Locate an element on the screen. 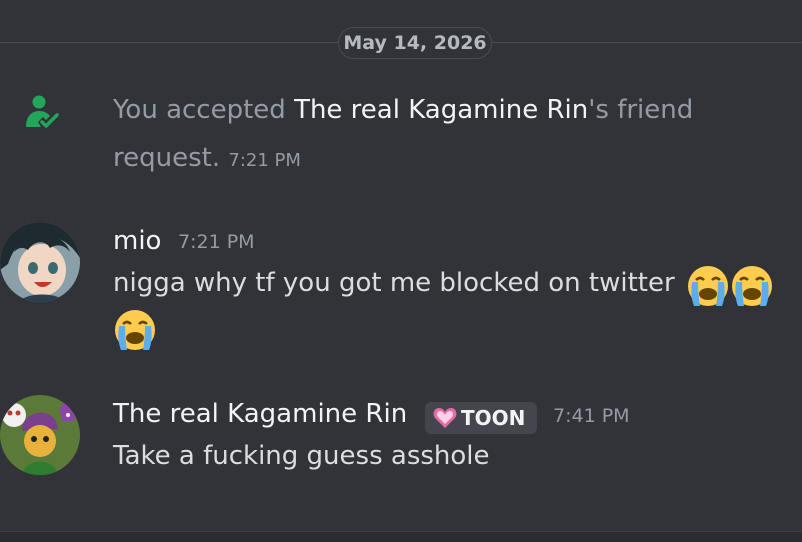  system-message-time: 7:21 PM is located at coordinates (264, 160).